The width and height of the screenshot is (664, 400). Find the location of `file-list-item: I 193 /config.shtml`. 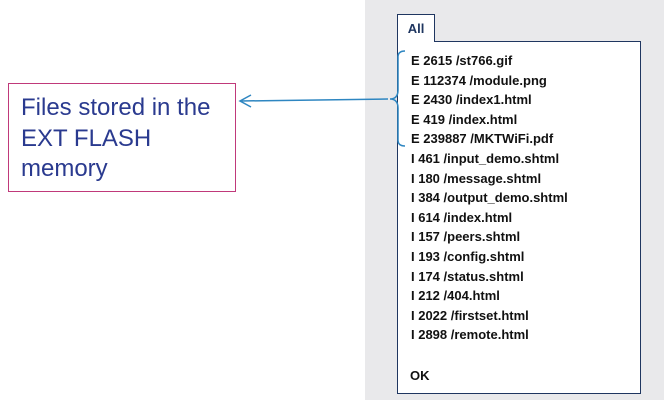

file-list-item: I 193 /config.shtml is located at coordinates (468, 256).